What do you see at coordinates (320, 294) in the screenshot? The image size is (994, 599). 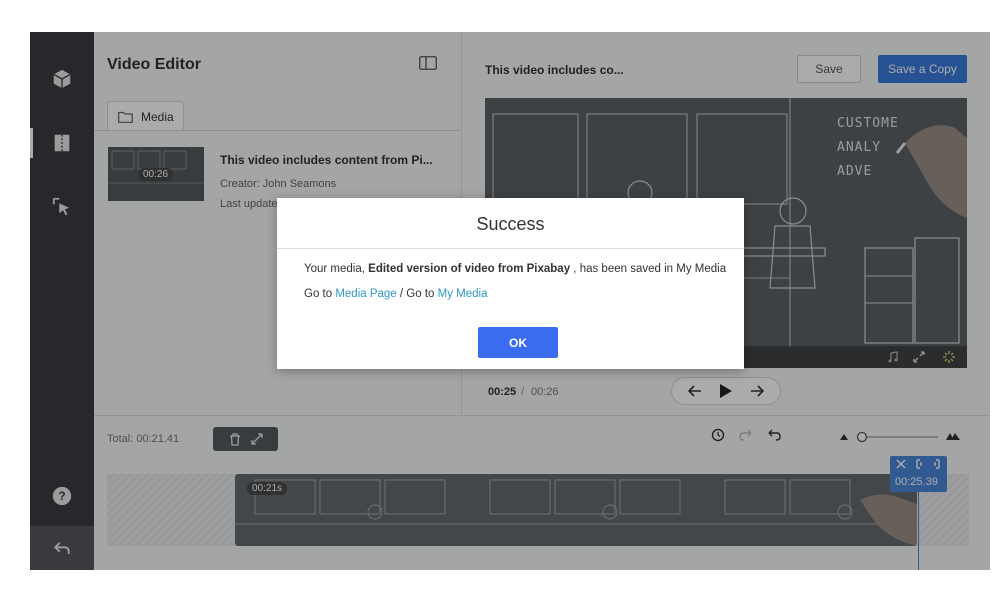 I see `goto-text-1: Go to` at bounding box center [320, 294].